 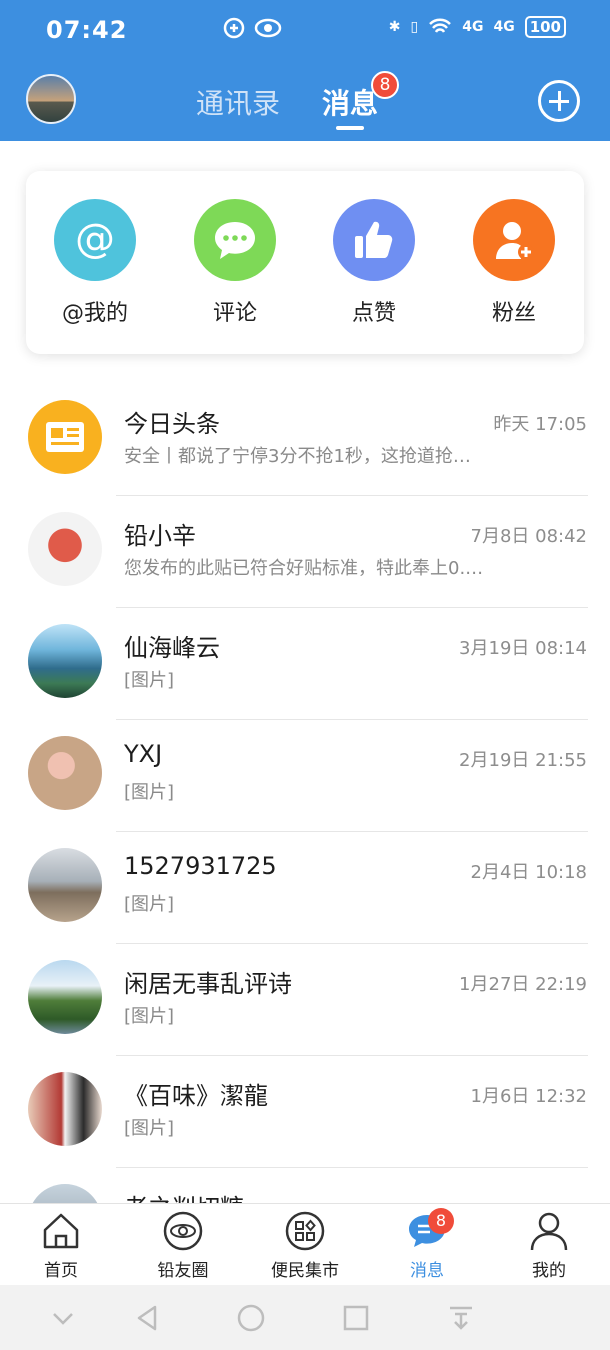 What do you see at coordinates (305, 888) in the screenshot?
I see `list-item: 1527931725 2月4日 10:18 [图片]` at bounding box center [305, 888].